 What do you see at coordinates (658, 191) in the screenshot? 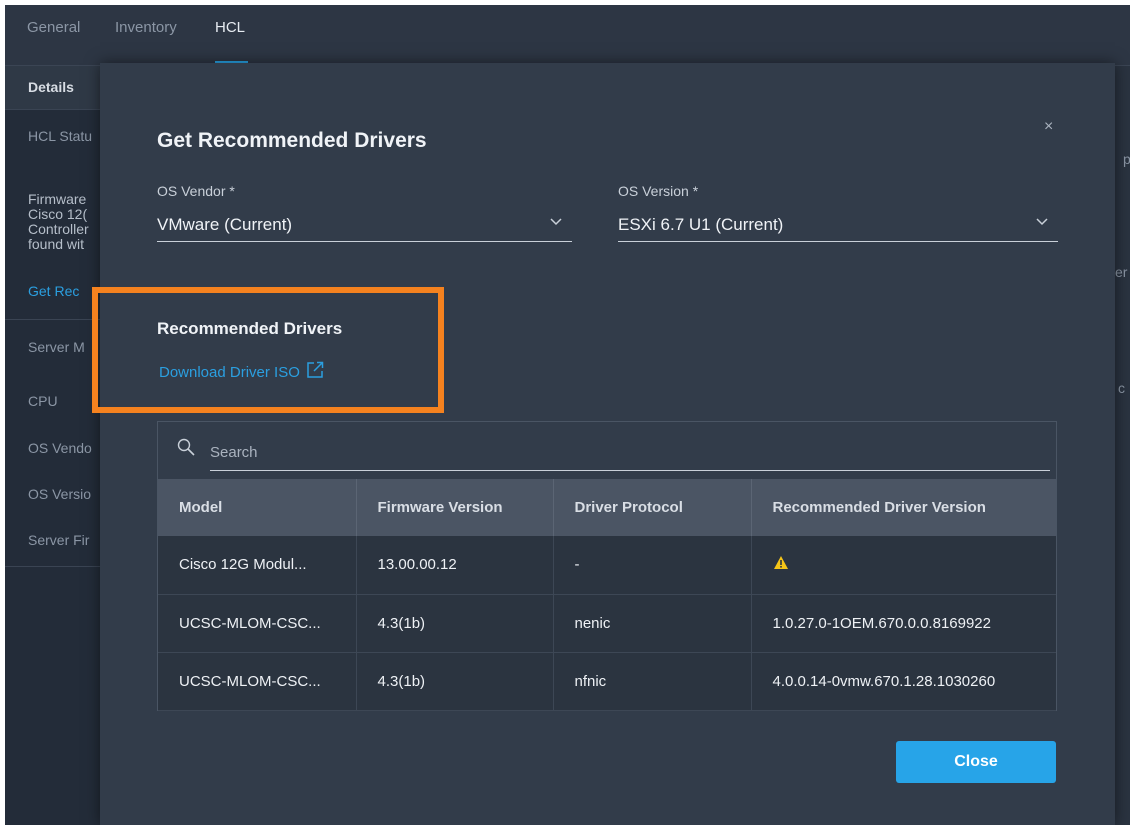
I see `os-version-label: OS Version *` at bounding box center [658, 191].